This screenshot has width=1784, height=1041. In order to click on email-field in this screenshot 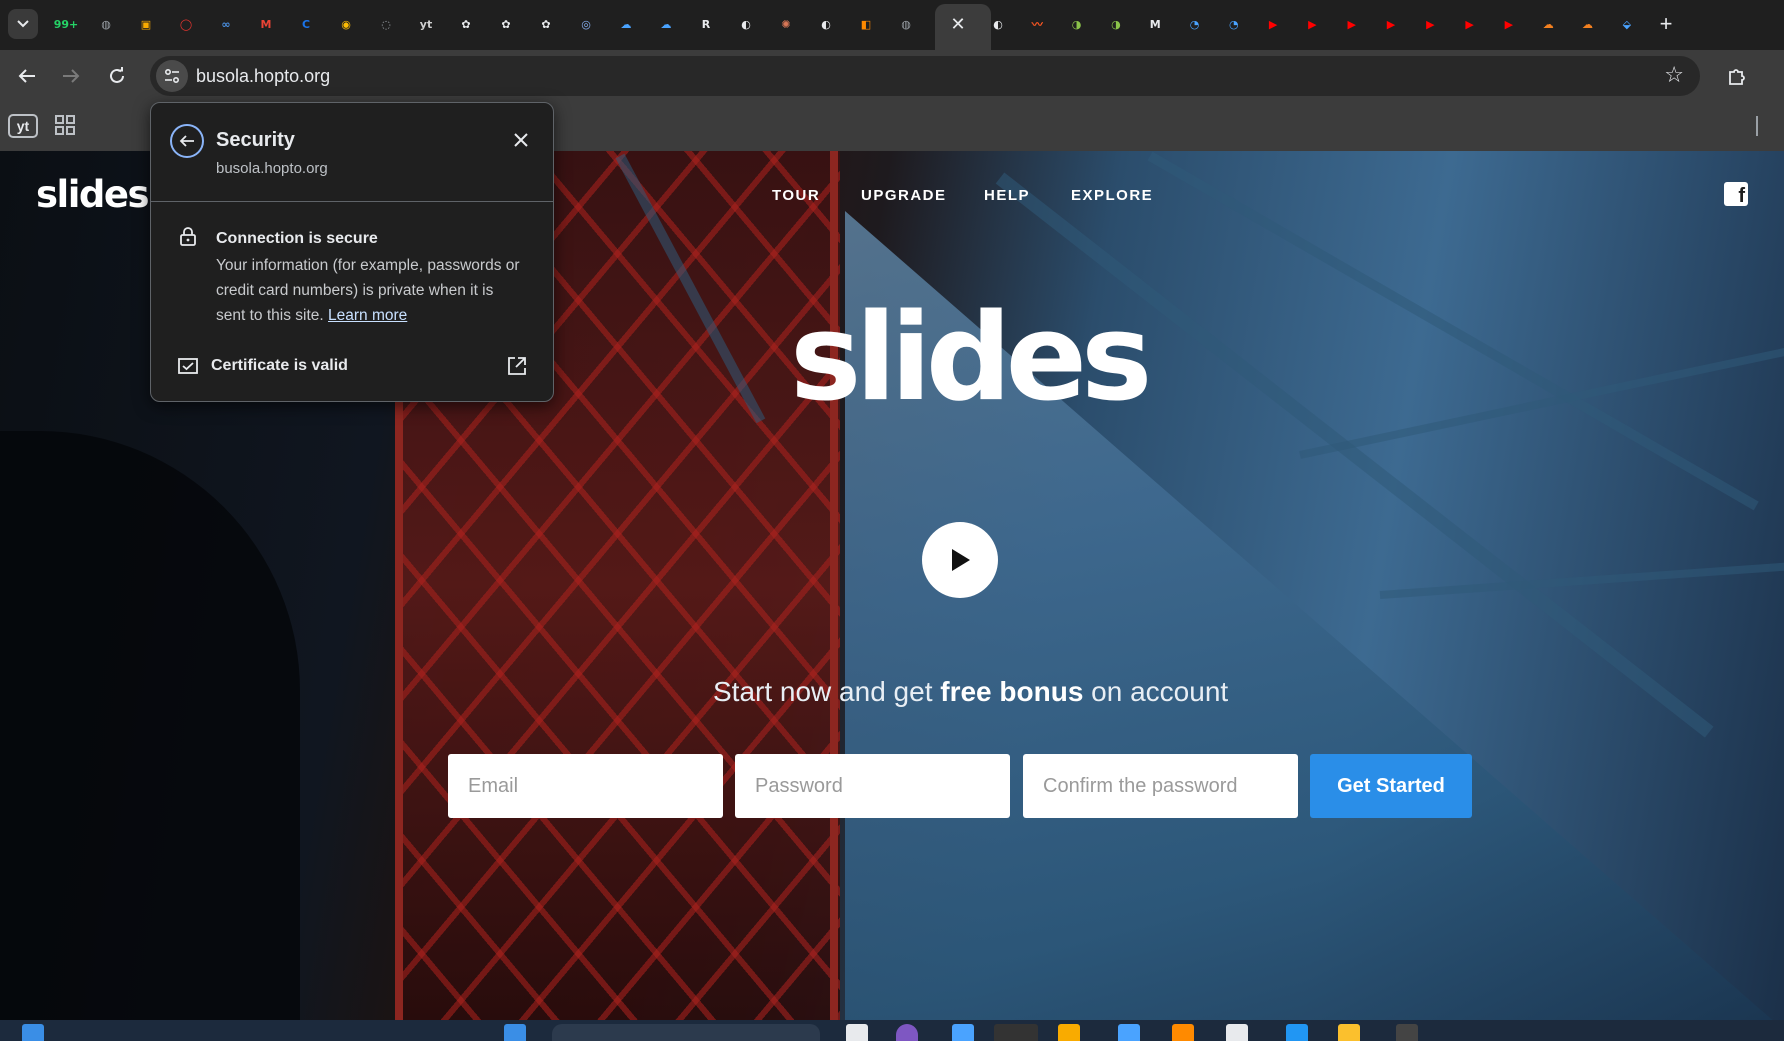, I will do `click(585, 786)`.